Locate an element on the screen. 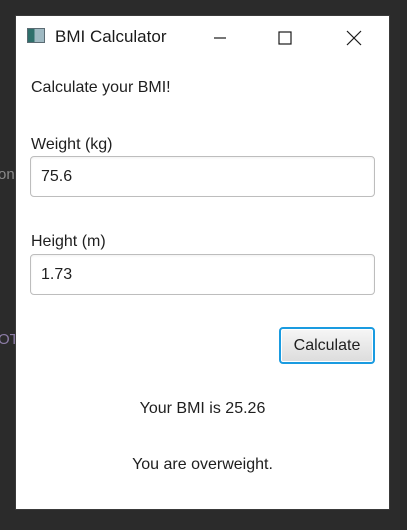 This screenshot has width=407, height=530. title-bar: BMI Calculator is located at coordinates (202, 38).